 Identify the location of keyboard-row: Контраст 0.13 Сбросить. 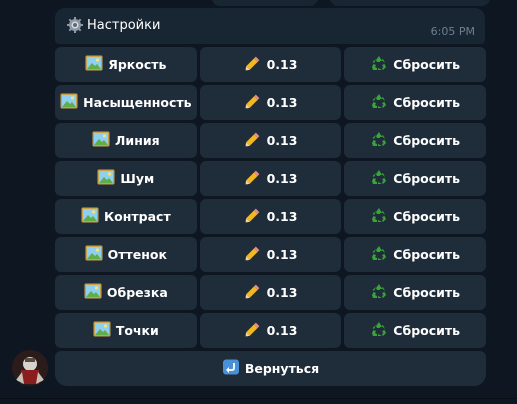
(271, 216).